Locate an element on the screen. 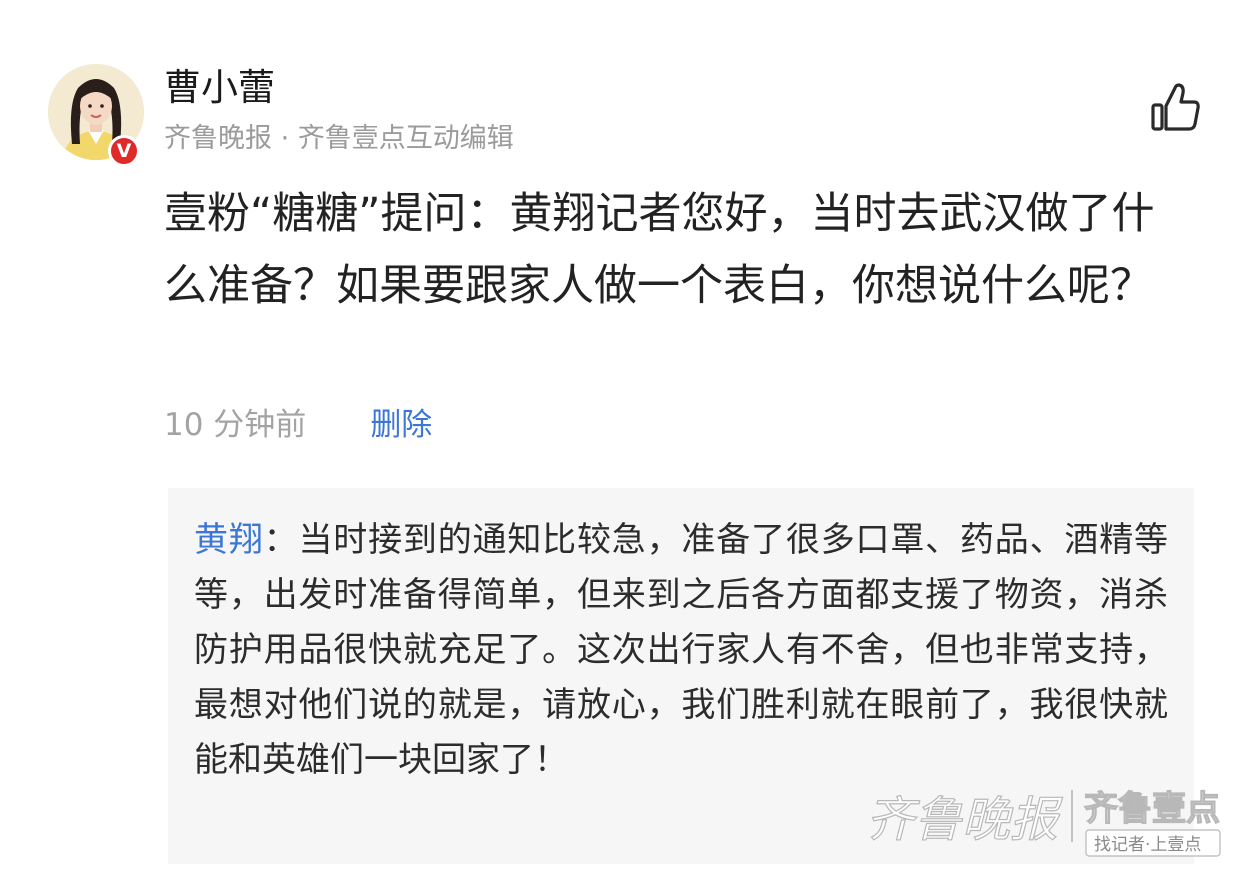 This screenshot has height=869, width=1242. delete-button: 删除 is located at coordinates (401, 421).